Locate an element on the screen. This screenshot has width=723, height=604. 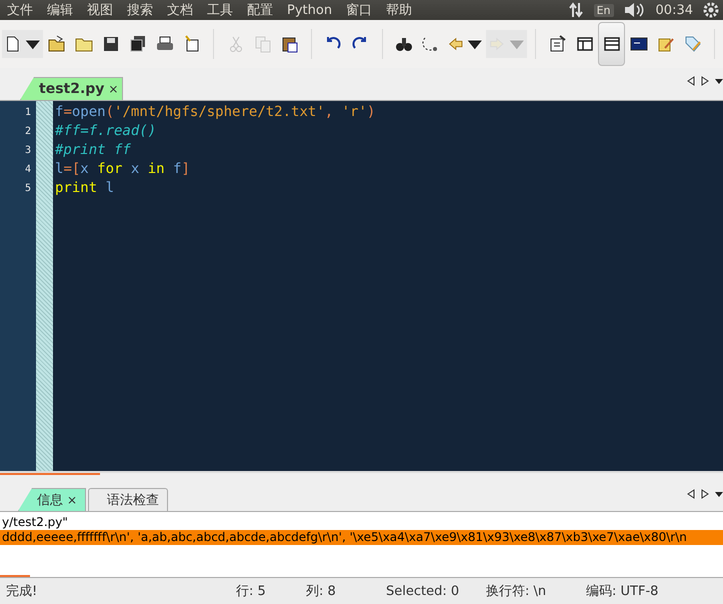
code-line: print l is located at coordinates (85, 188).